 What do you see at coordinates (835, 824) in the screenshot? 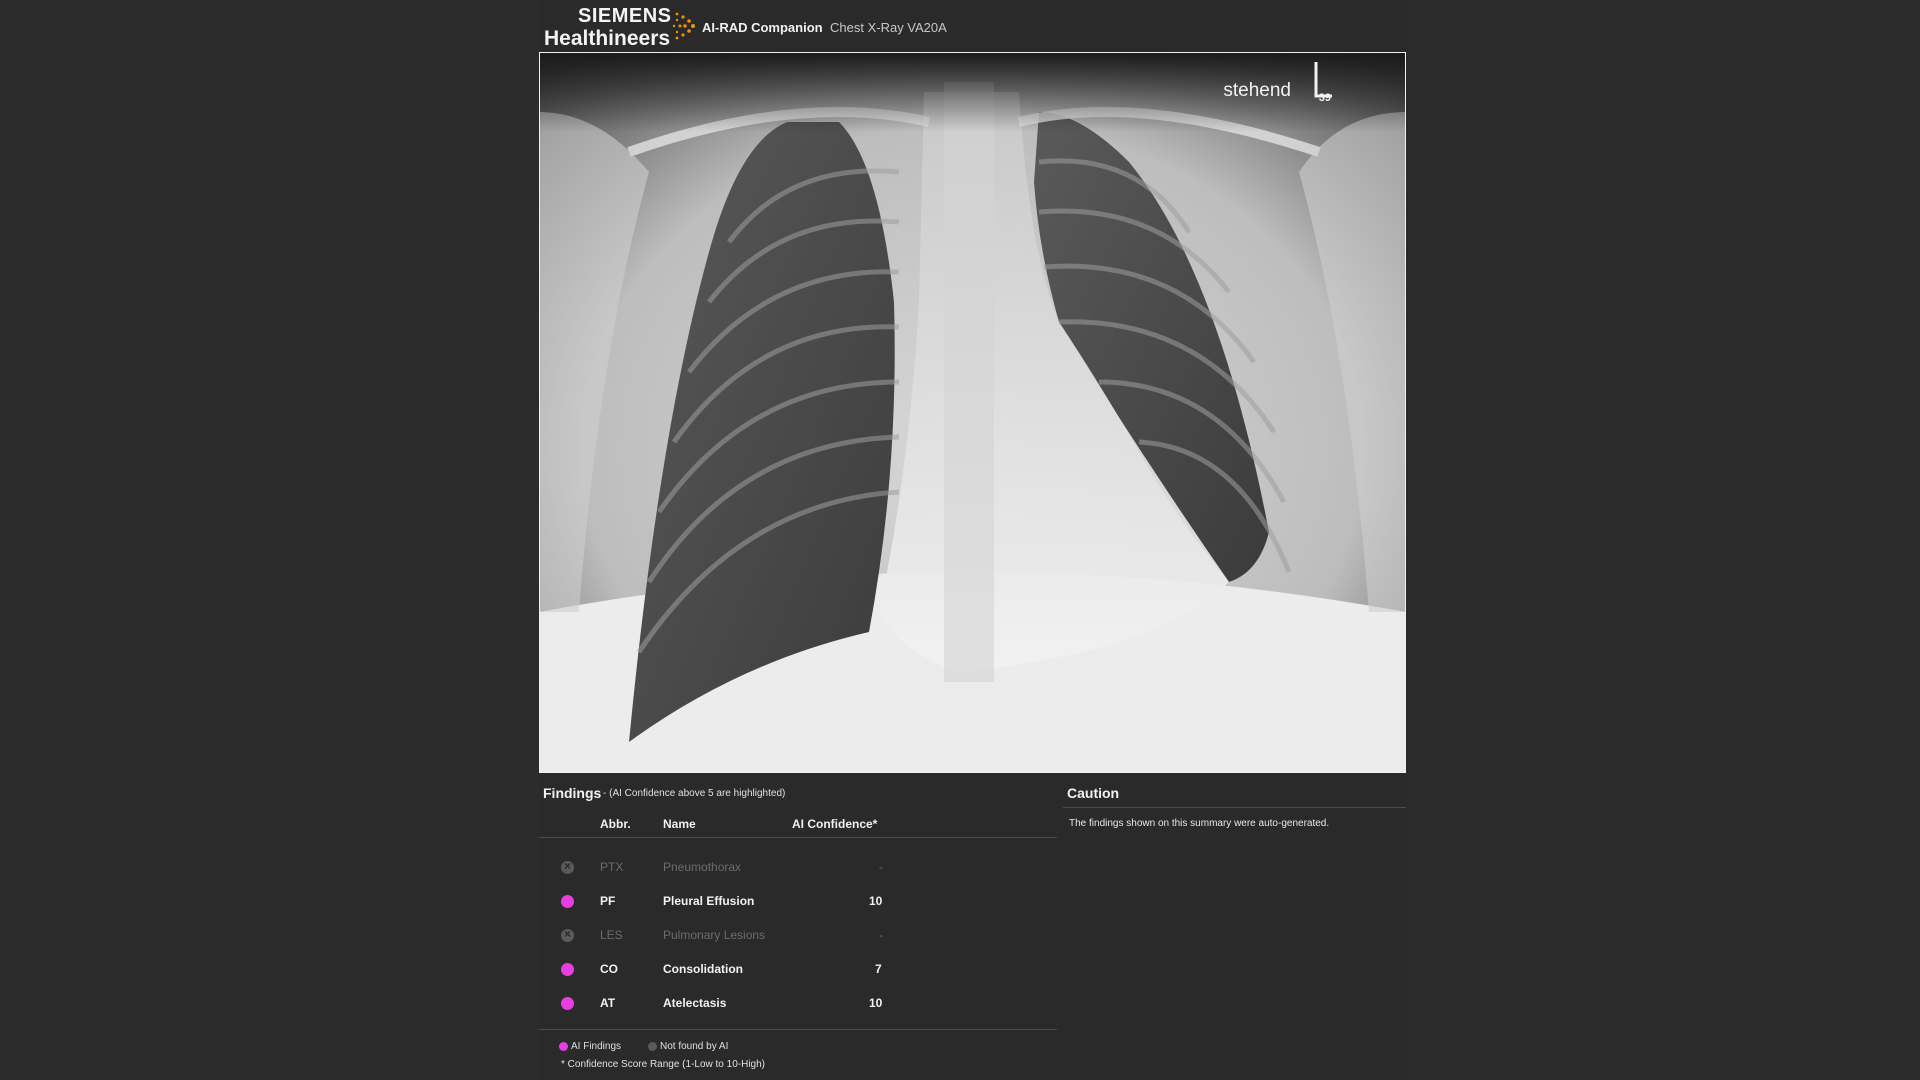
I see `column-confidence: AI Confidence*` at bounding box center [835, 824].